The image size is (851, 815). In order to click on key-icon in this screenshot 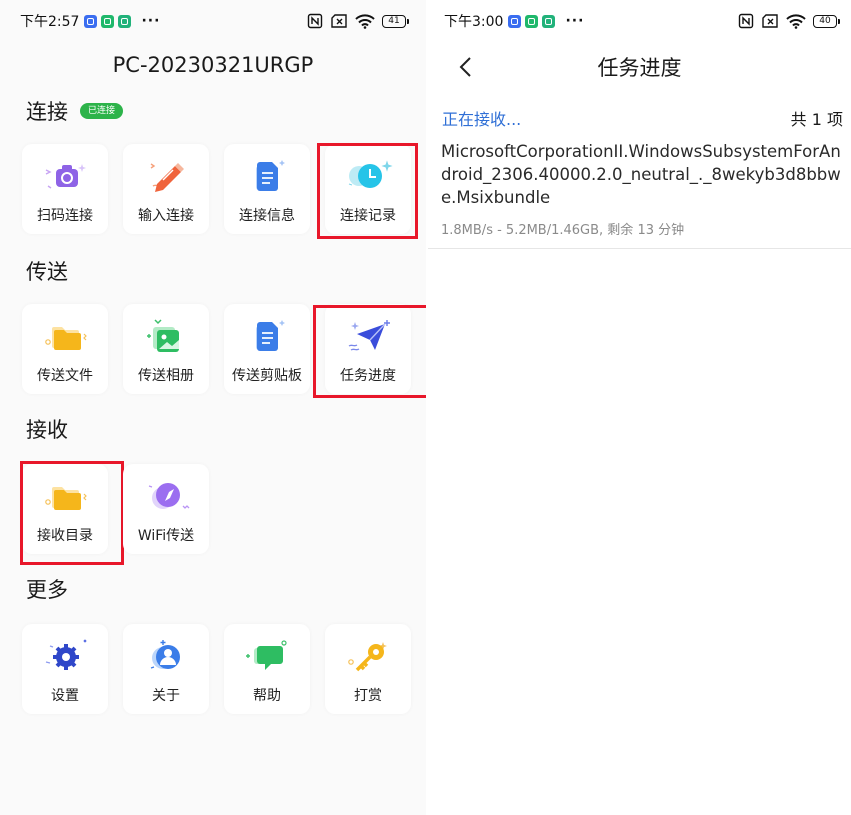, I will do `click(367, 657)`.